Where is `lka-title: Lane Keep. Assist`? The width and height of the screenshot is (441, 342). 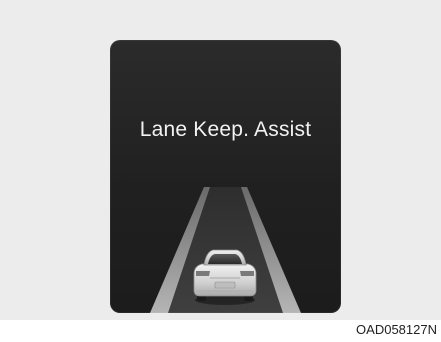
lka-title: Lane Keep. Assist is located at coordinates (225, 129).